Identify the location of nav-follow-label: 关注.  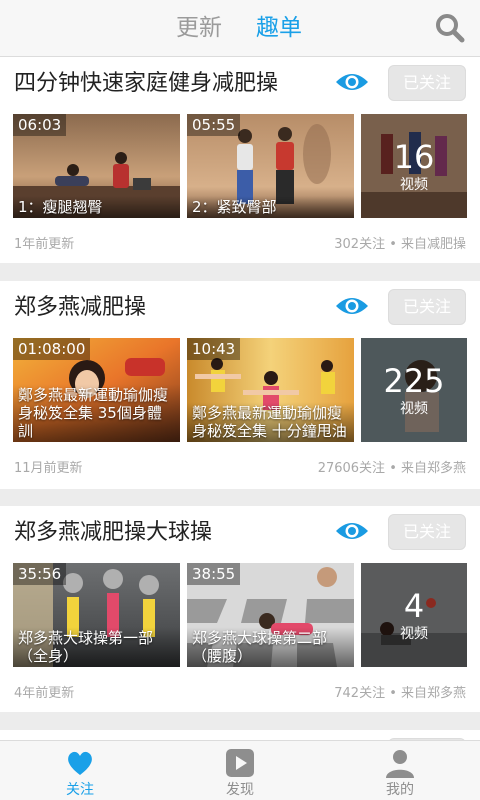
(80, 790).